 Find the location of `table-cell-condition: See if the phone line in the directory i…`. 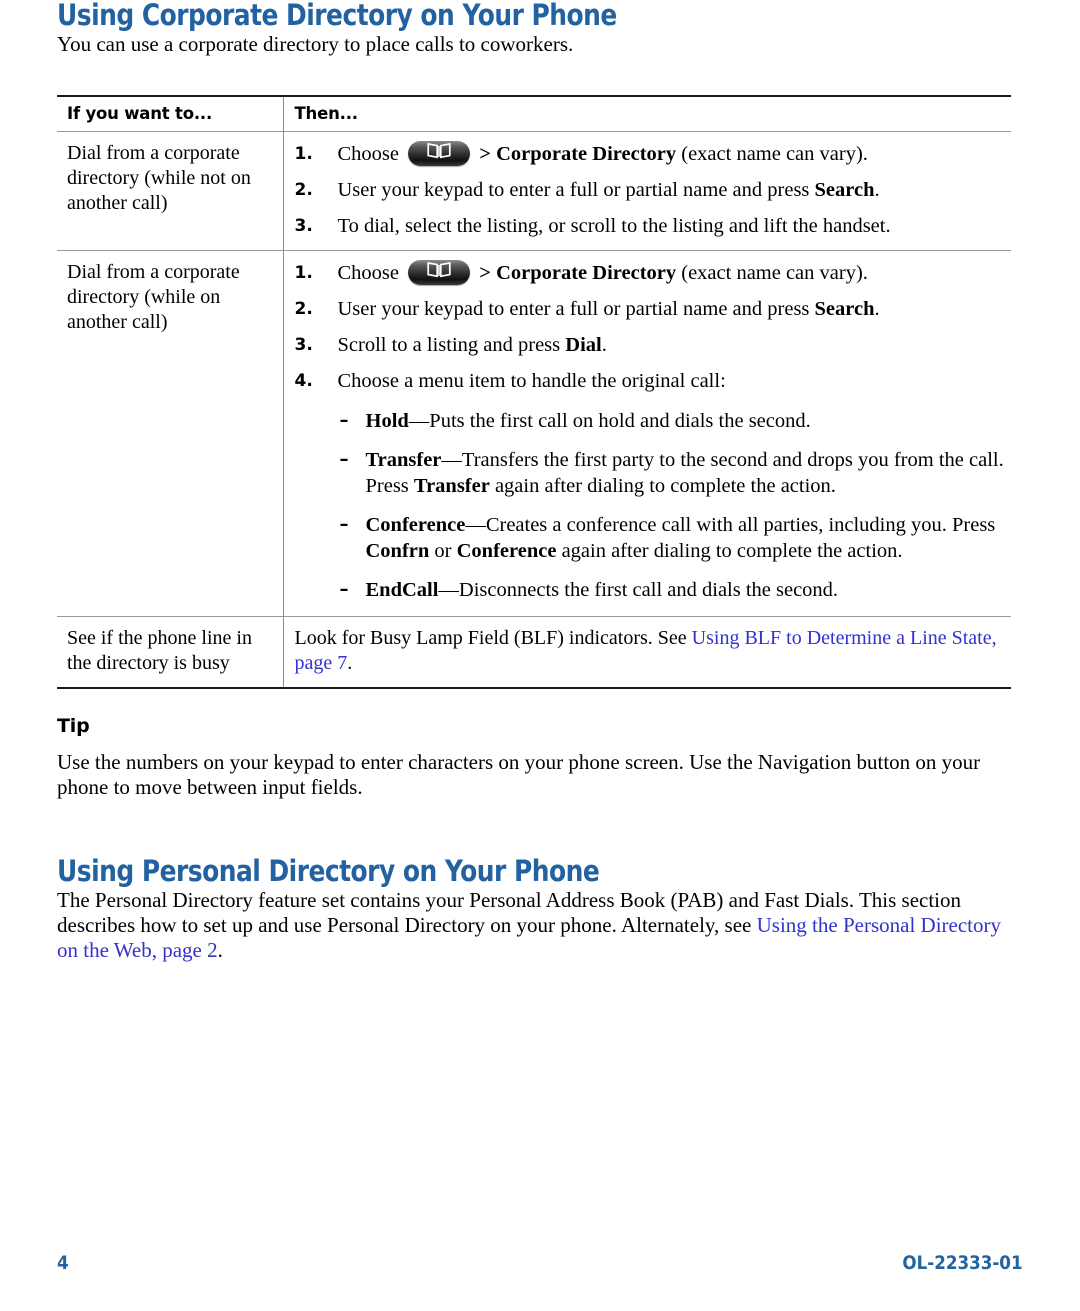

table-cell-condition: See if the phone line in the directory i… is located at coordinates (170, 652).